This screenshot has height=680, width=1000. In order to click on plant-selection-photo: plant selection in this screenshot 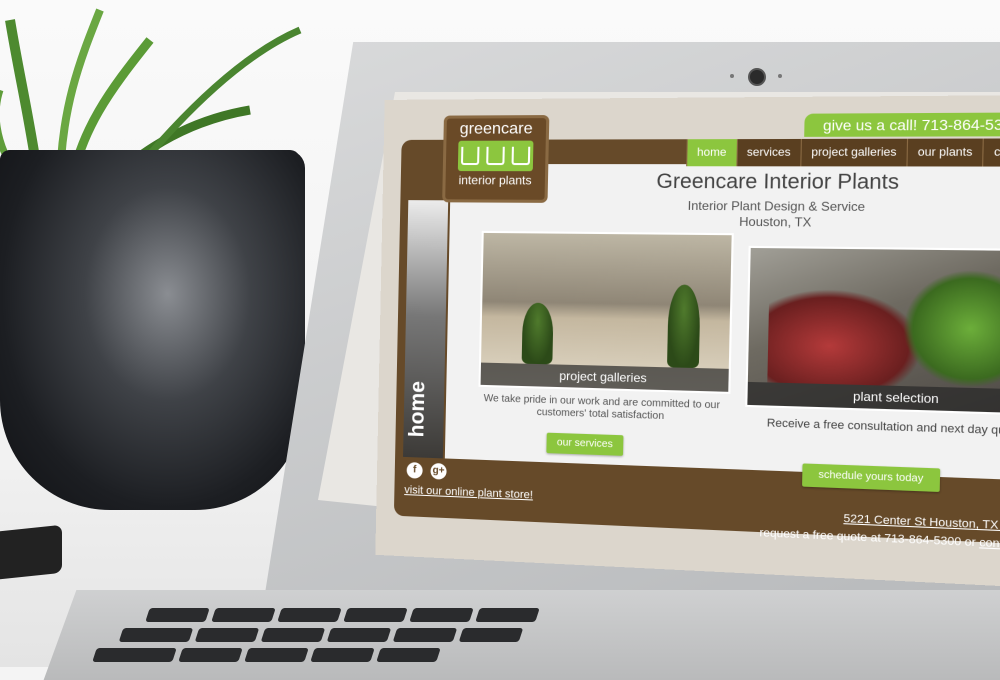, I will do `click(872, 331)`.